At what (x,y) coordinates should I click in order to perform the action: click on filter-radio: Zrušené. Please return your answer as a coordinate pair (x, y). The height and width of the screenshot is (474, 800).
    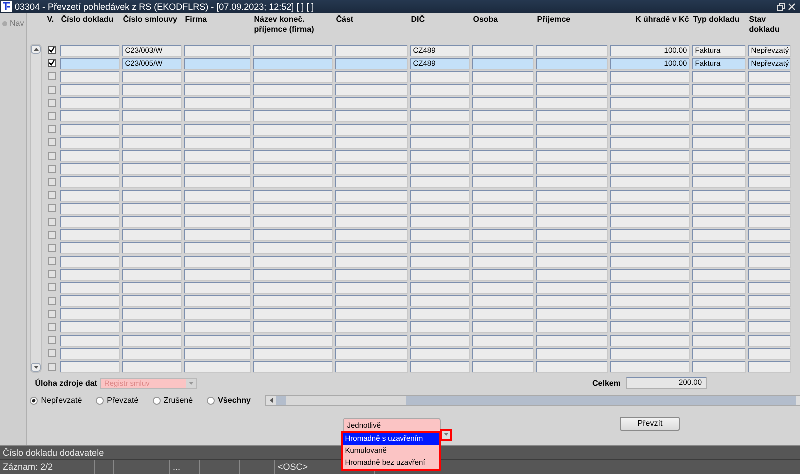
    Looking at the image, I should click on (173, 401).